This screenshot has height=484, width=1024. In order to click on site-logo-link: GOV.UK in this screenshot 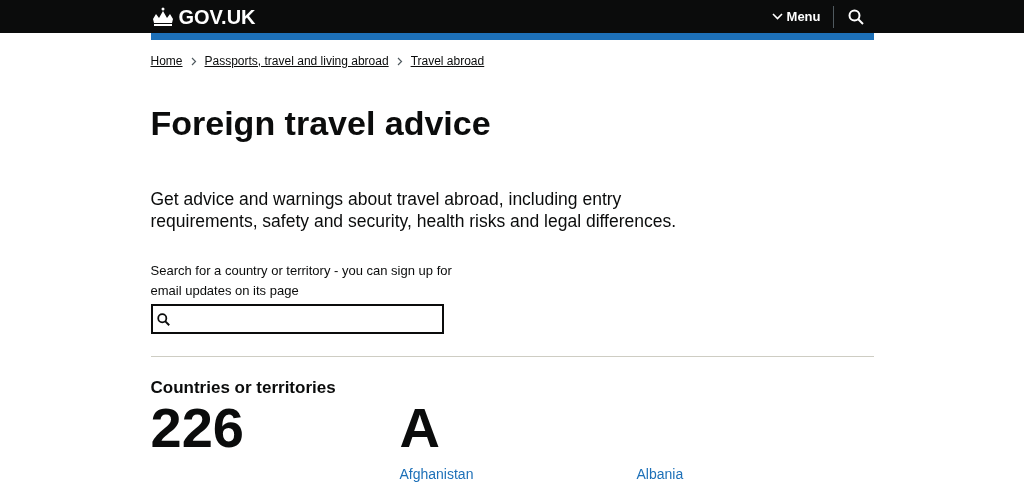, I will do `click(217, 16)`.